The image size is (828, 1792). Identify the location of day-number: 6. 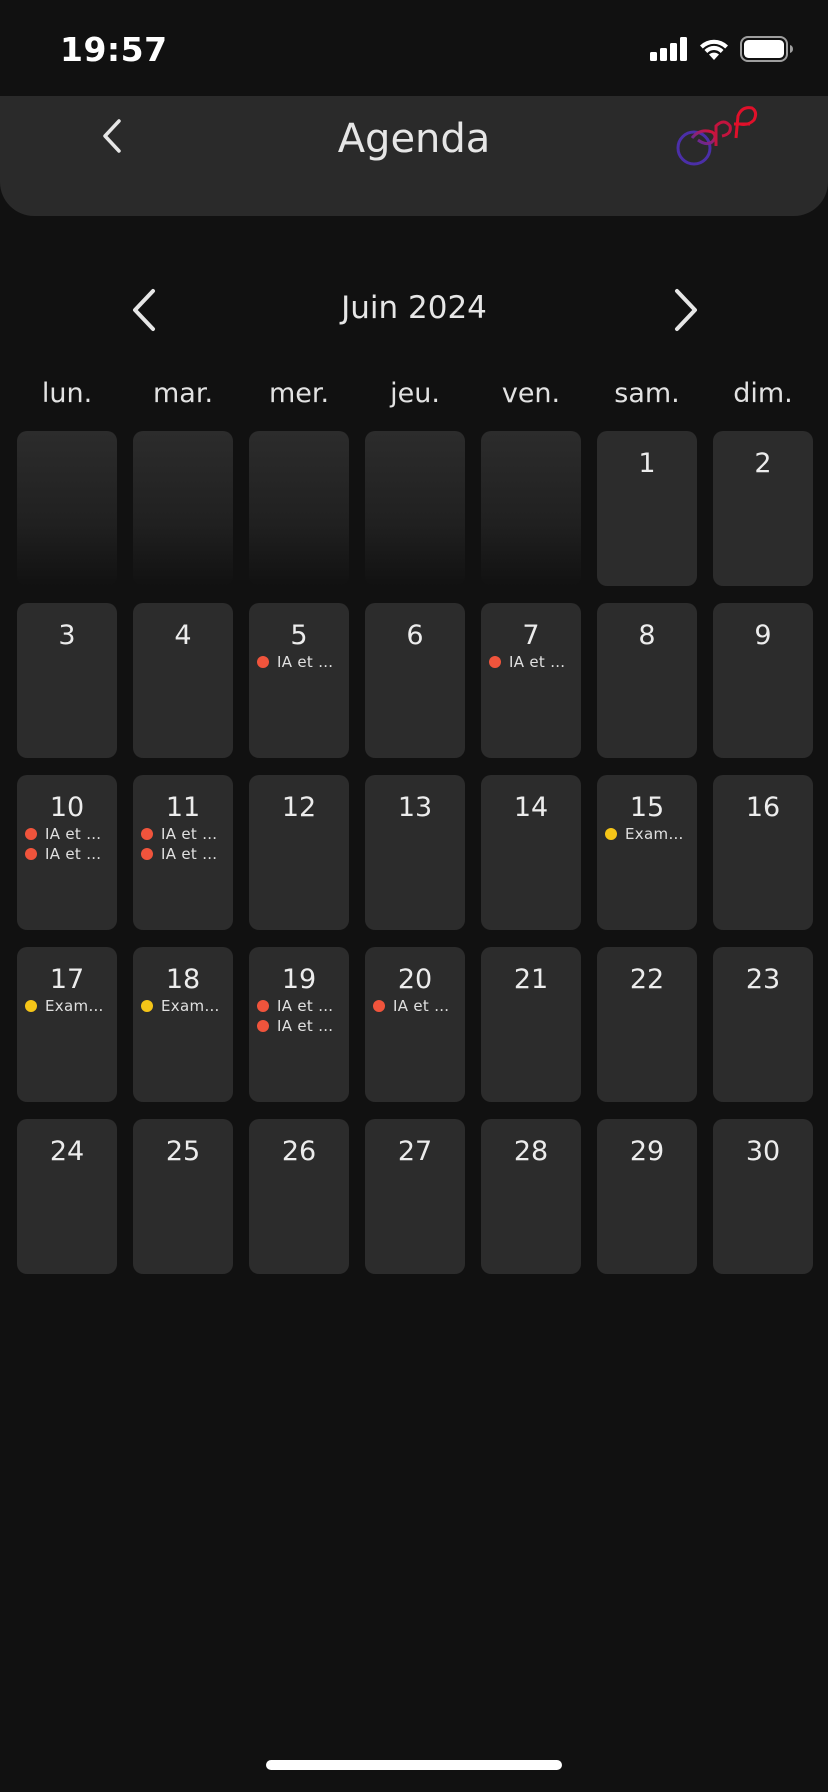
(415, 635).